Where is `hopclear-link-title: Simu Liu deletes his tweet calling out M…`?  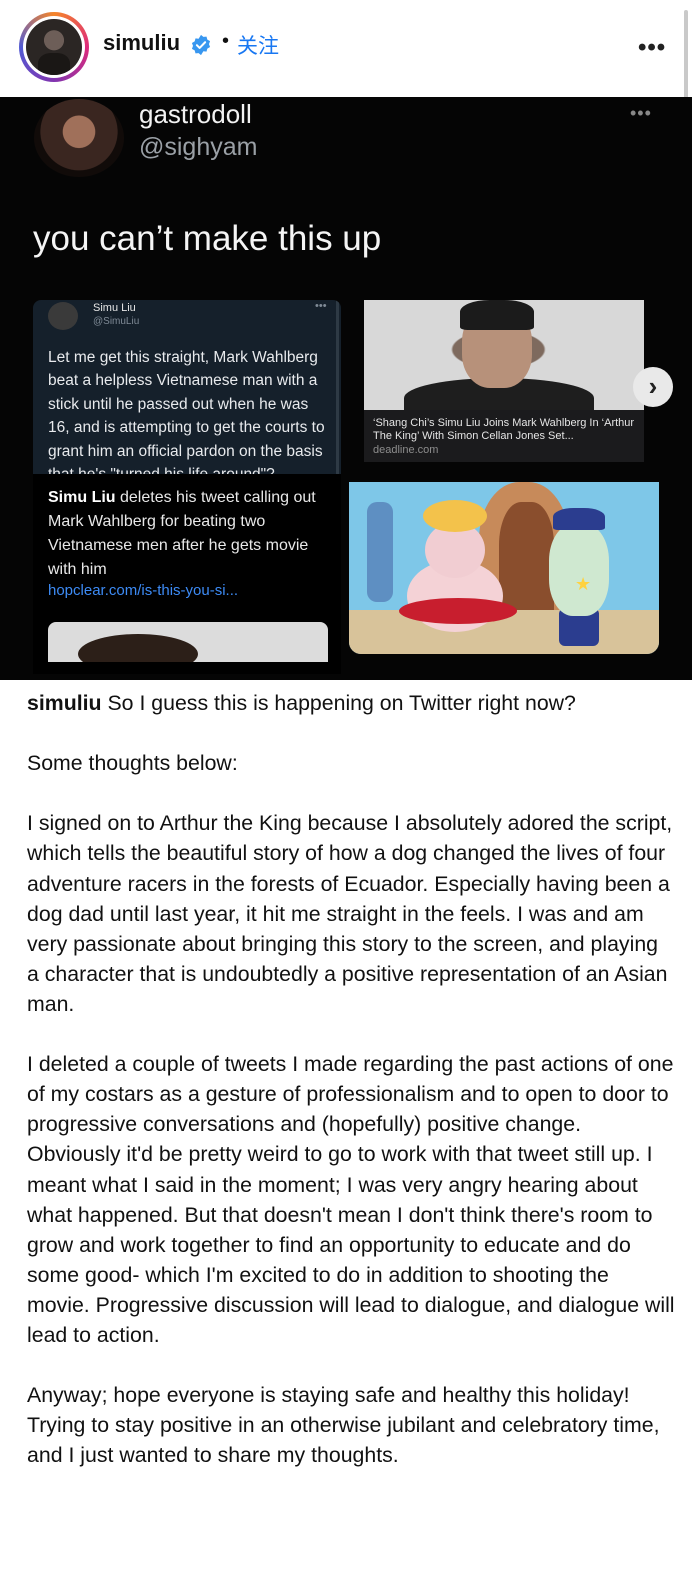
hopclear-link-title: Simu Liu deletes his tweet calling out M… is located at coordinates (191, 534).